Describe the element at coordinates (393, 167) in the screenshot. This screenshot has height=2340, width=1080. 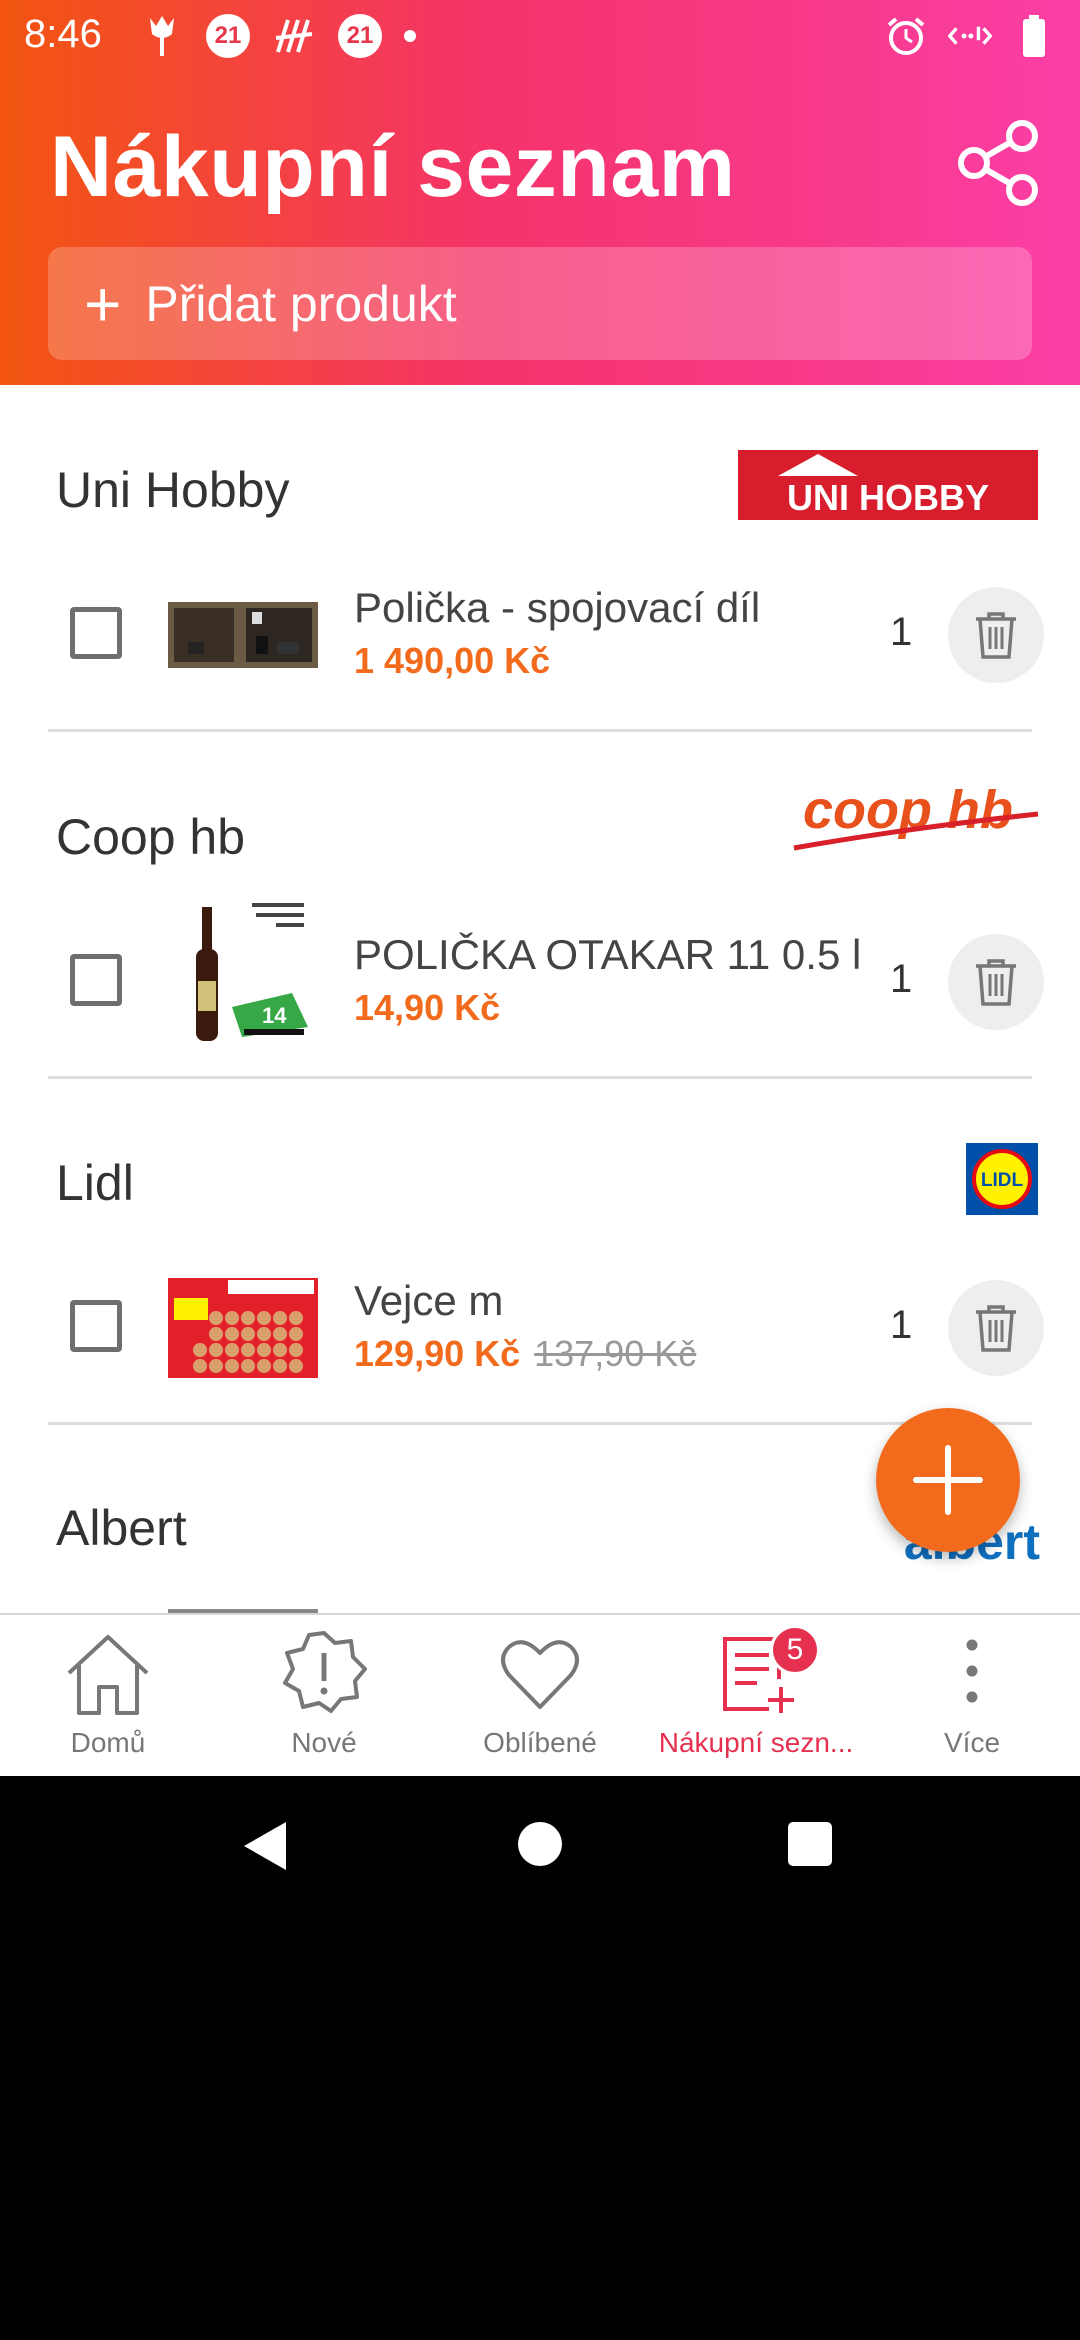
I see `page-title: Nákupní seznam` at that location.